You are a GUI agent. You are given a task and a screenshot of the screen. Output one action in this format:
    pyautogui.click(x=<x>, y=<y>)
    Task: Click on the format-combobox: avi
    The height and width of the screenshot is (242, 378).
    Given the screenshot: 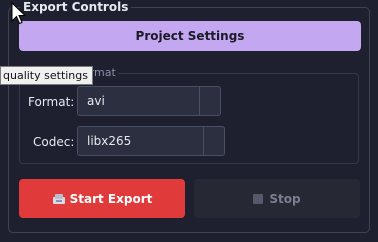 What is the action you would take?
    pyautogui.click(x=149, y=101)
    